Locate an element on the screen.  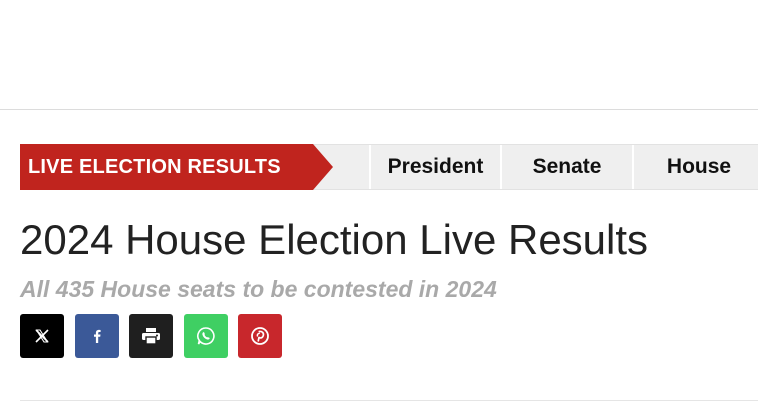
print-icon is located at coordinates (151, 336).